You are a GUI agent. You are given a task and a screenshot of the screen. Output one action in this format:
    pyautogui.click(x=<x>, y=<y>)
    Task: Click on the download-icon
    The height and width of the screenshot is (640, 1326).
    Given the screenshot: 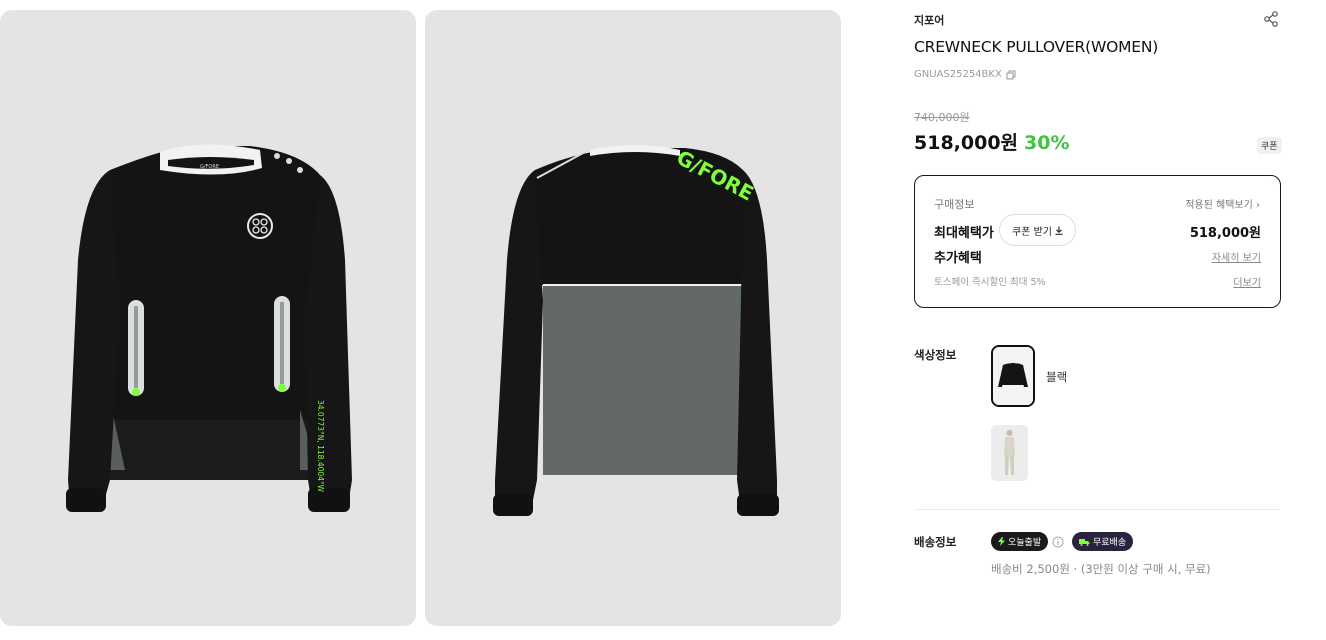 What is the action you would take?
    pyautogui.click(x=1059, y=230)
    